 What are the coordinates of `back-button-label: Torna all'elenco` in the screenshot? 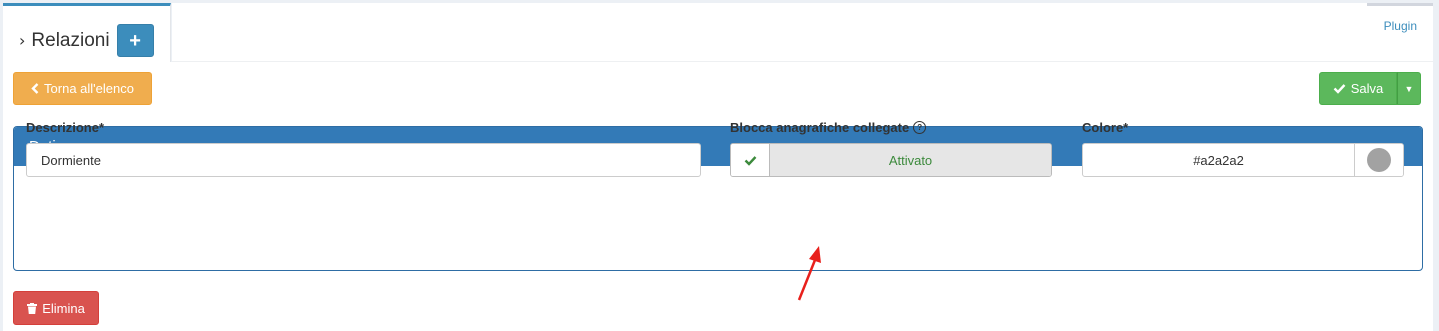 It's located at (89, 88).